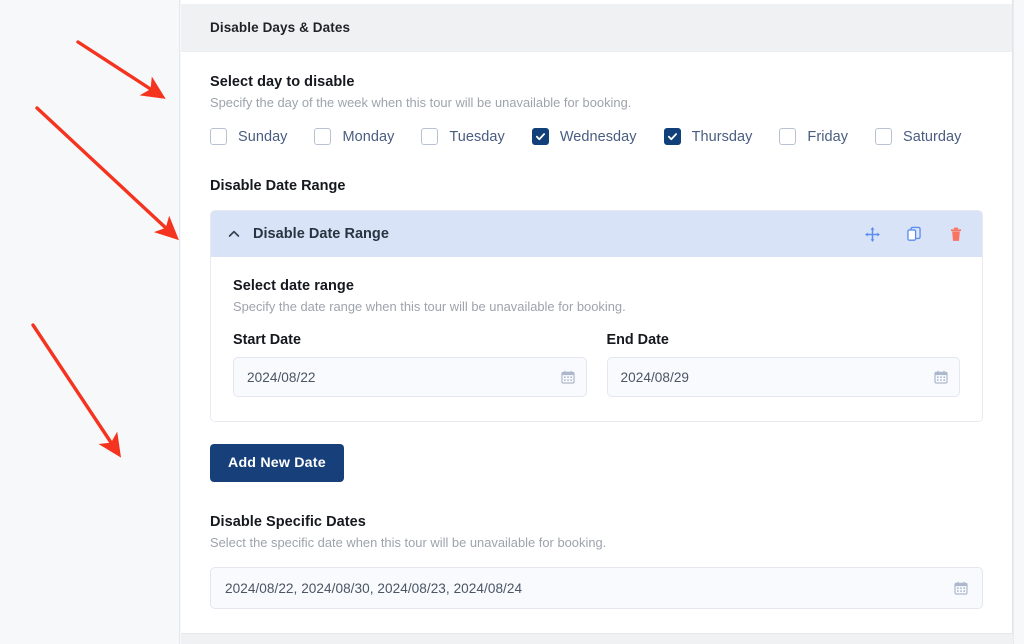 Image resolution: width=1024 pixels, height=644 pixels. I want to click on day-checkbox-monday: Monday, so click(354, 136).